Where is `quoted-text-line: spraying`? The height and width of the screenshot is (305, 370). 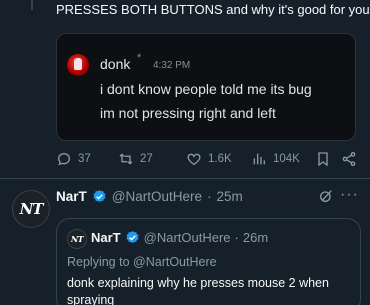
quoted-text-line: spraying is located at coordinates (91, 299).